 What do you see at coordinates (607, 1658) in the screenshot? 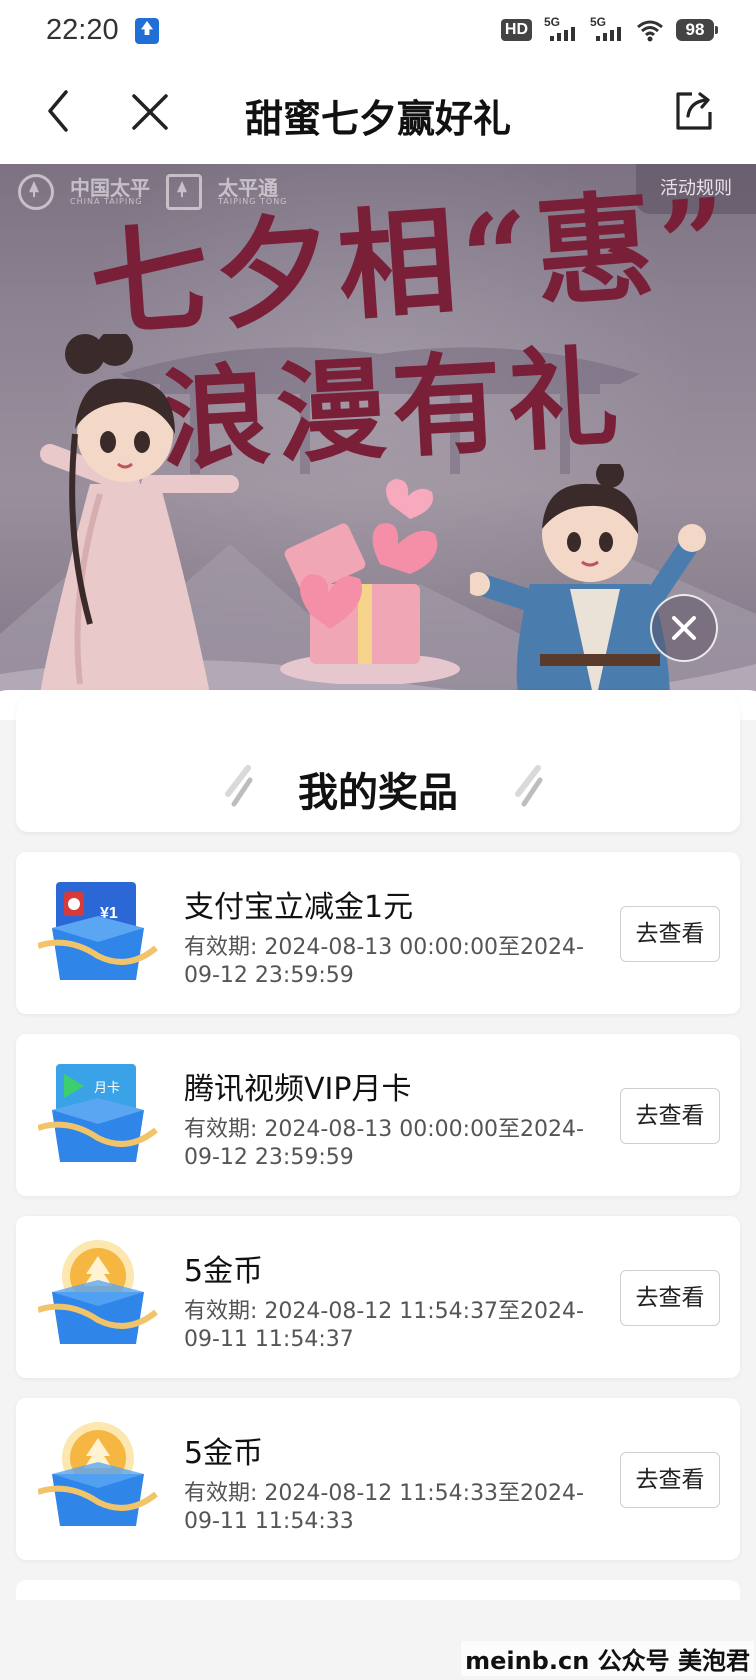
I see `watermark: meinb.cn 公众号 美泡君` at bounding box center [607, 1658].